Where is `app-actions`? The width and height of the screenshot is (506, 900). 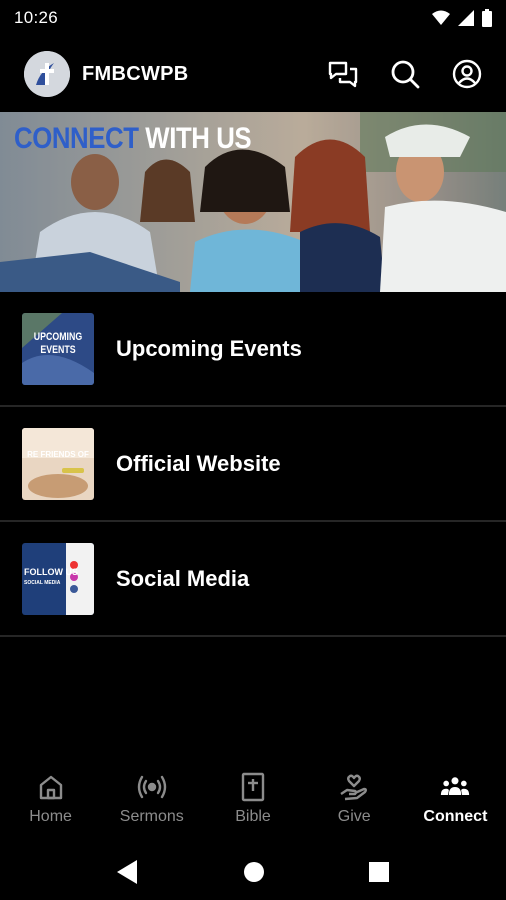
app-actions is located at coordinates (405, 74).